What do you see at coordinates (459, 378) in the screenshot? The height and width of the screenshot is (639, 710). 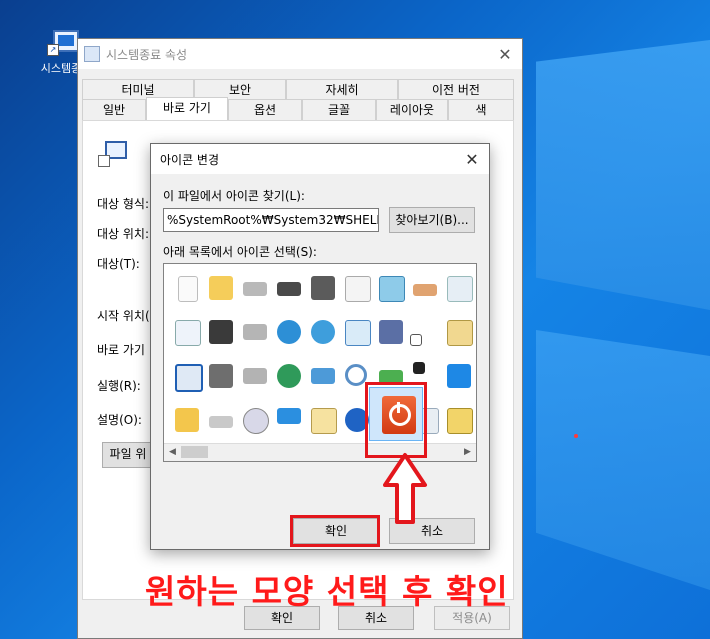 I see `blue-tile-icon` at bounding box center [459, 378].